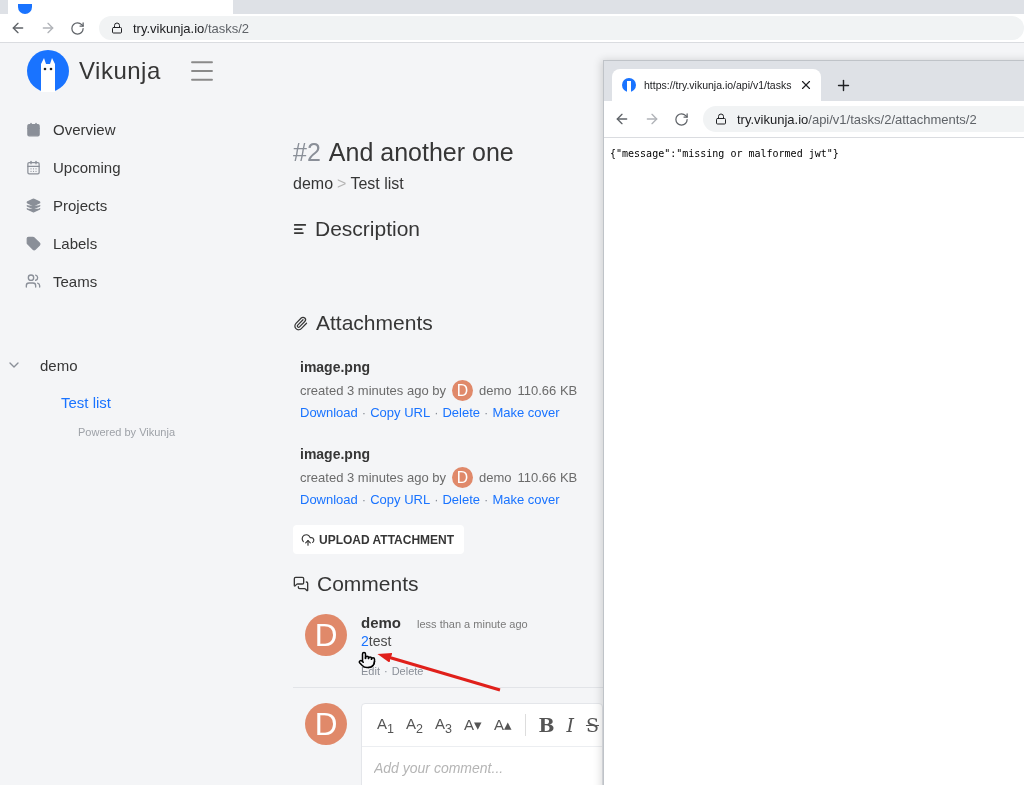  Describe the element at coordinates (86, 403) in the screenshot. I see `list-link: Test list` at that location.